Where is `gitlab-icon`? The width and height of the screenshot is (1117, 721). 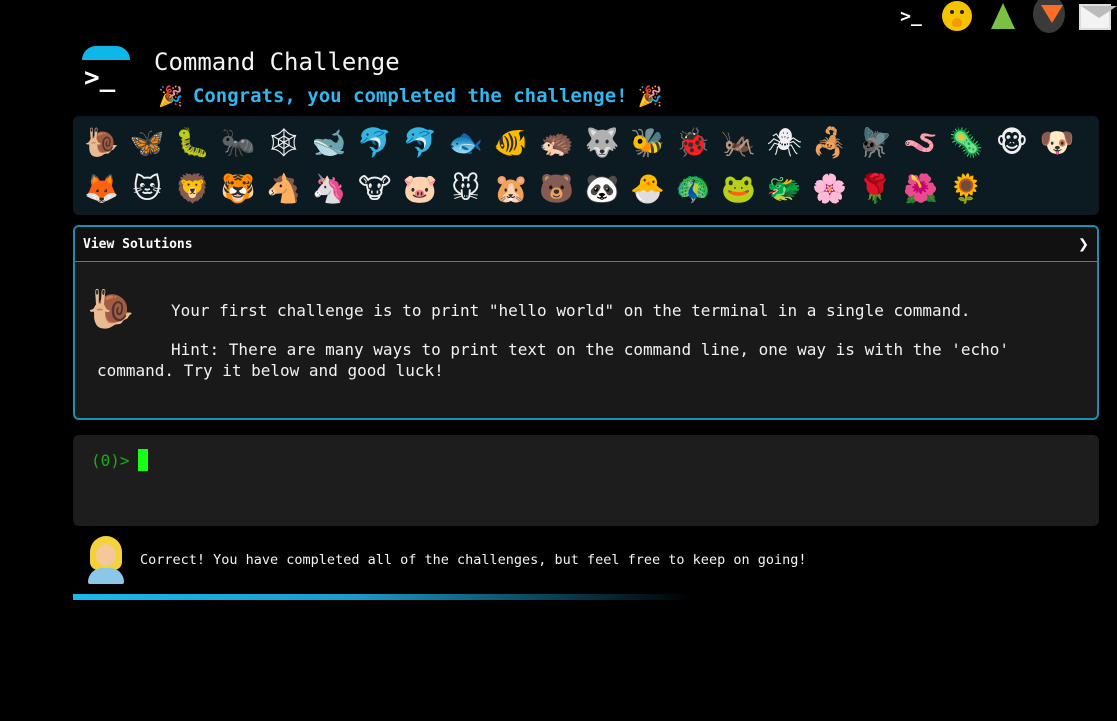
gitlab-icon is located at coordinates (1049, 16).